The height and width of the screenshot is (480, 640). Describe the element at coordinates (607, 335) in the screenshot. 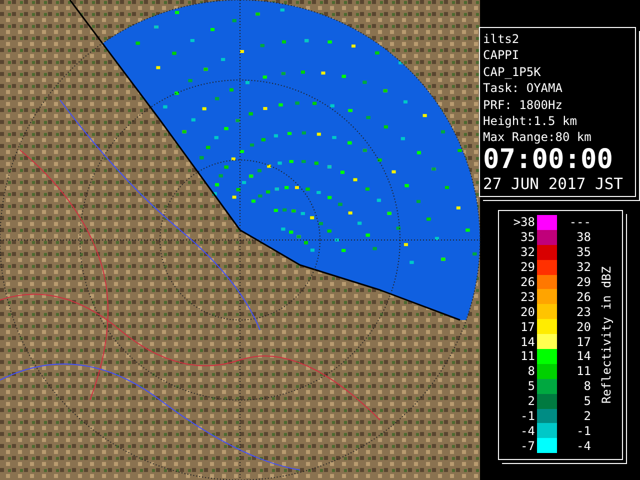

I see `legend-title: Reflectivity in dBZ` at that location.